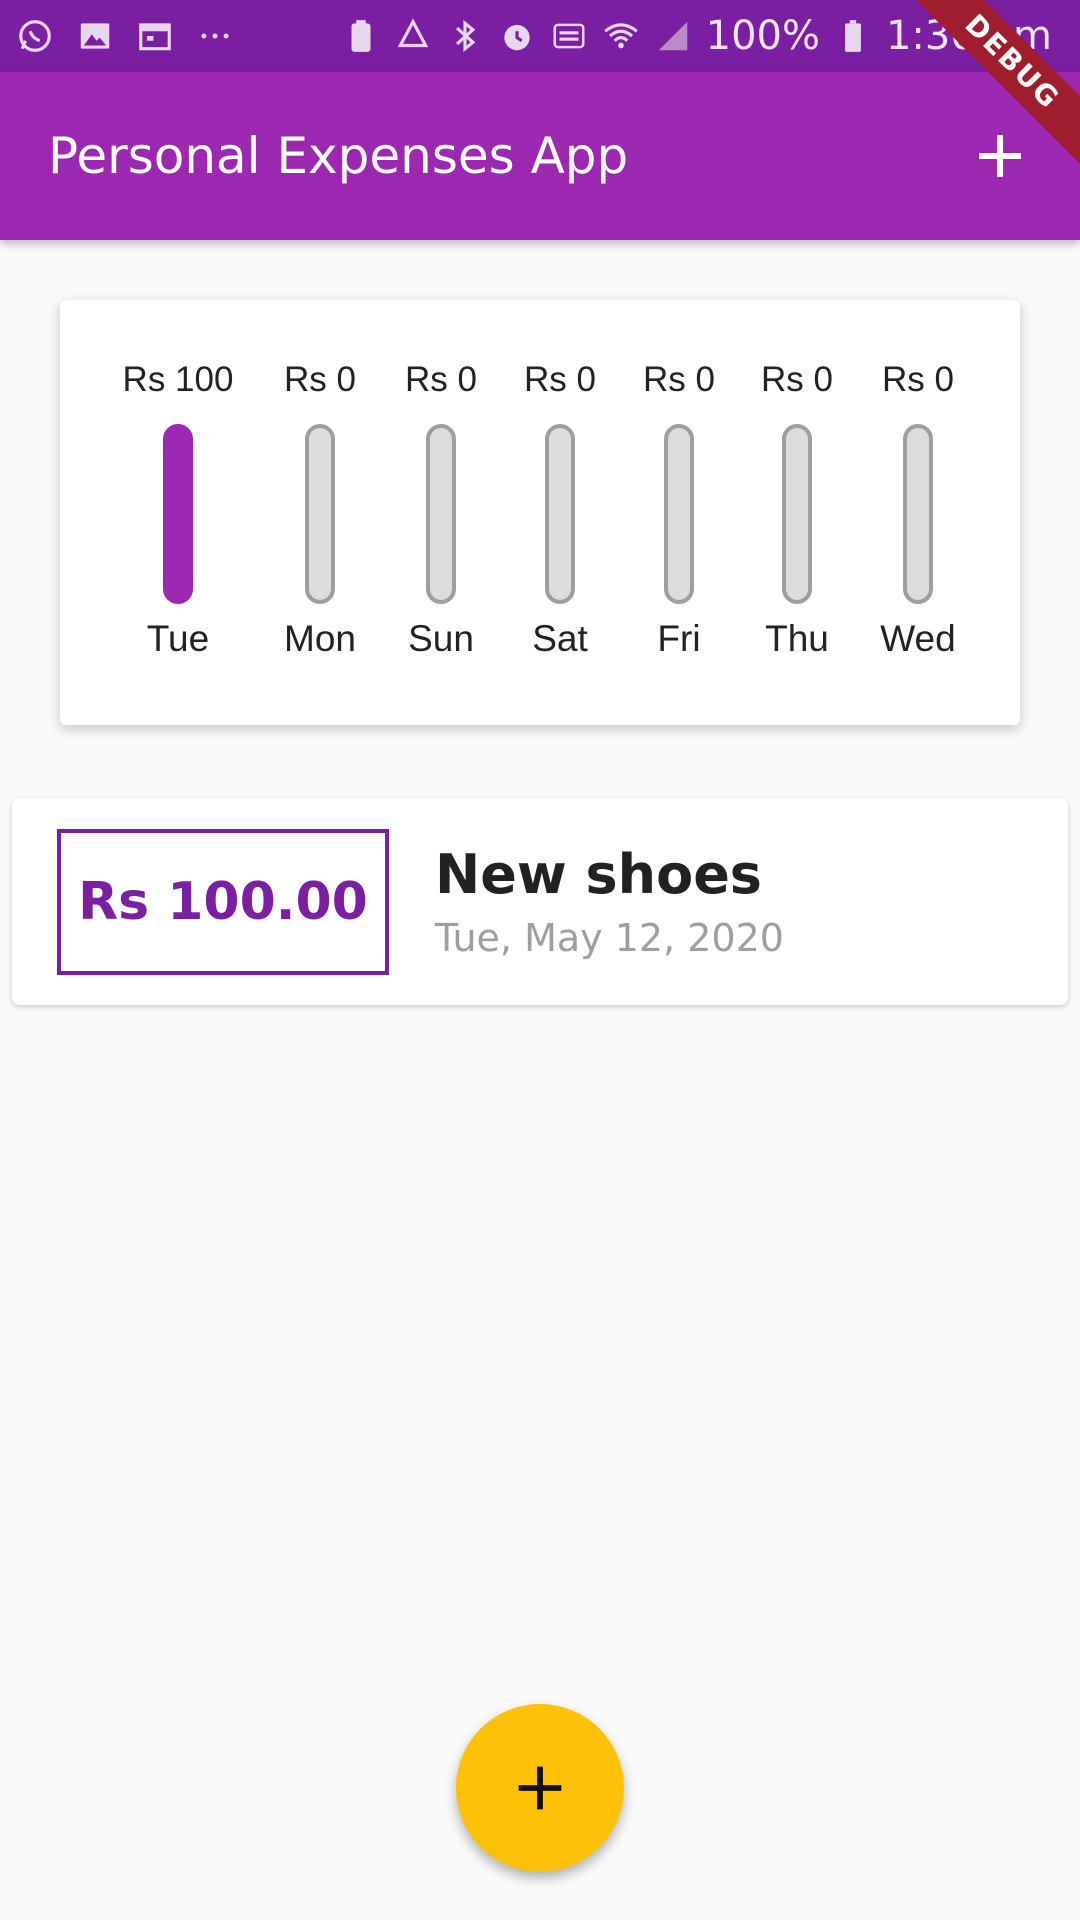 This screenshot has width=1080, height=1920. Describe the element at coordinates (413, 36) in the screenshot. I see `recycle-icon` at that location.